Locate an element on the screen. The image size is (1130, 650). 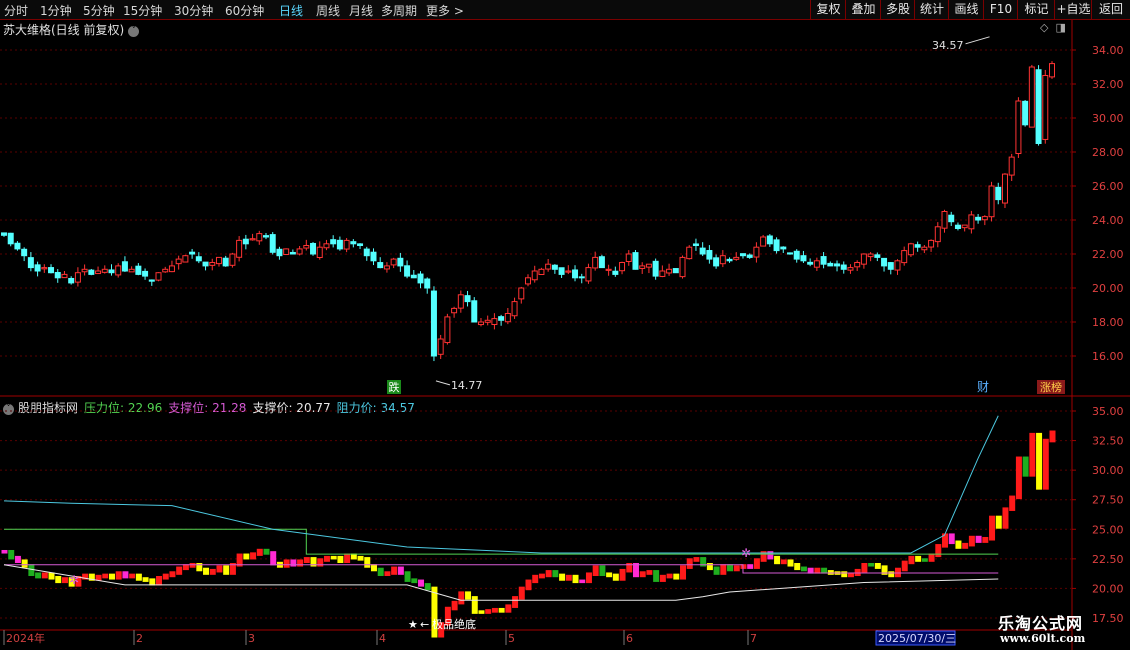
asterisk-icon-2: ✲ is located at coordinates (746, 553).